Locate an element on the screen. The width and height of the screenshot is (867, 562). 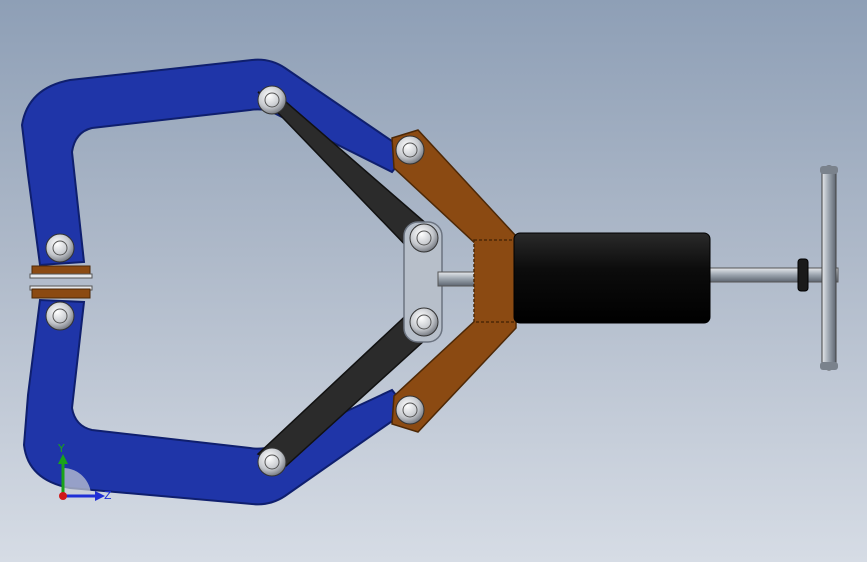
bolt-arm-upper is located at coordinates (410, 150).